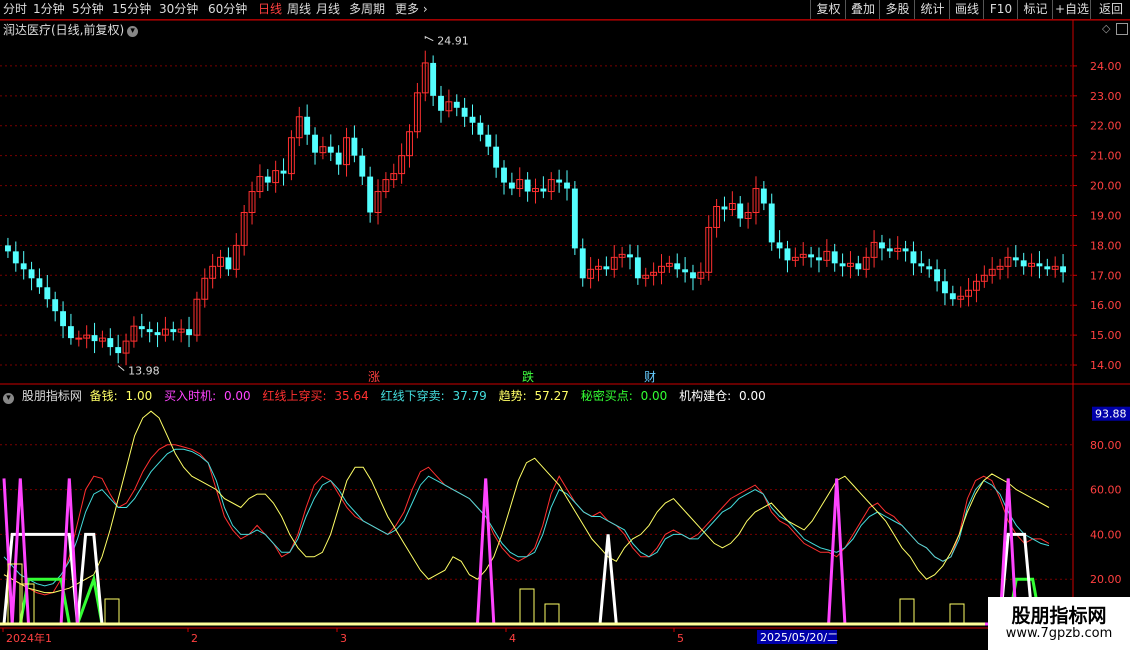 Image resolution: width=1130 pixels, height=650 pixels. Describe the element at coordinates (351, 396) in the screenshot. I see `legend-value: 35.64` at that location.